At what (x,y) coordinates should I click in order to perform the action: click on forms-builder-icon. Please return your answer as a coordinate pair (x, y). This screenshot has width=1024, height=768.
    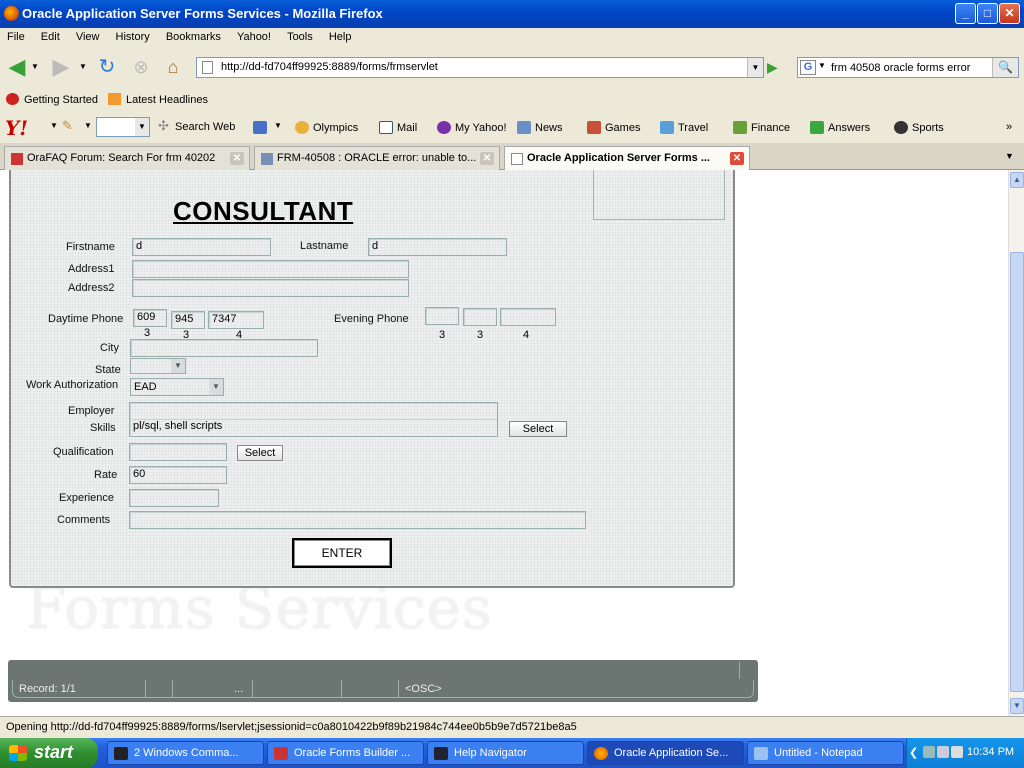
    Looking at the image, I should click on (281, 753).